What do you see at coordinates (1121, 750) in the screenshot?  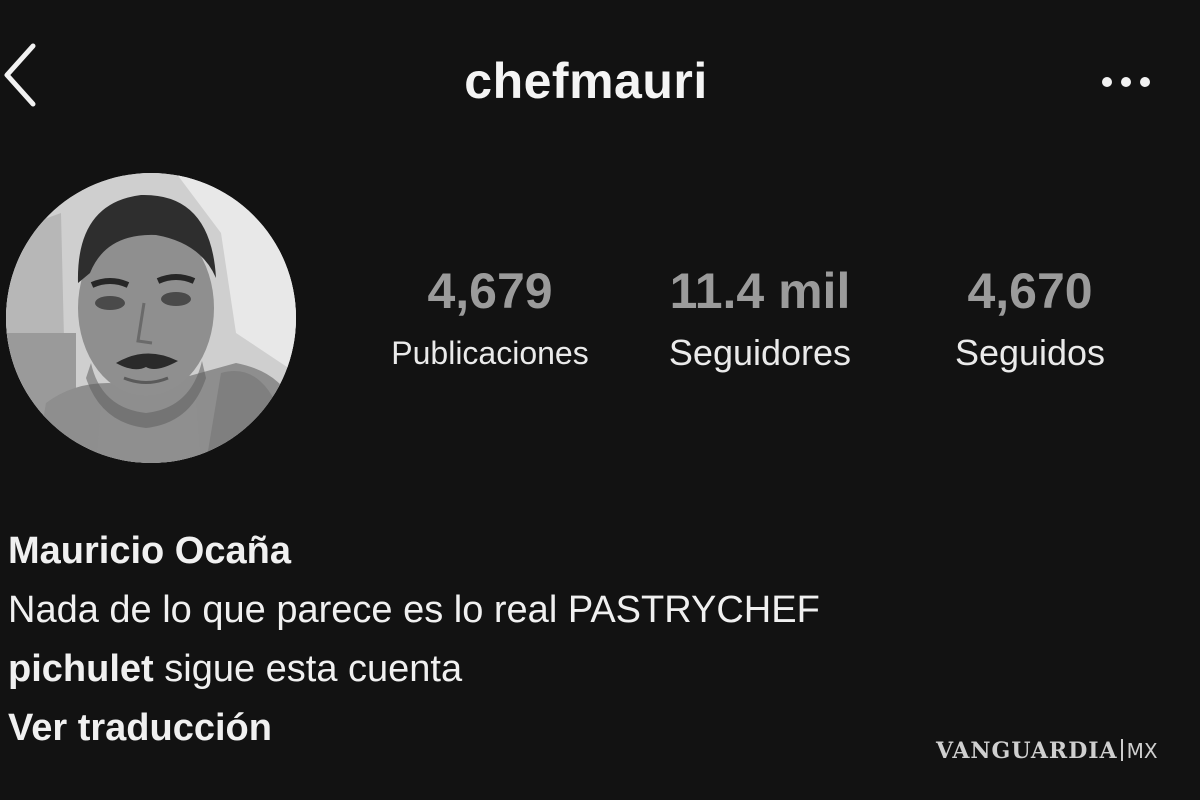 I see `watermark-divider` at bounding box center [1121, 750].